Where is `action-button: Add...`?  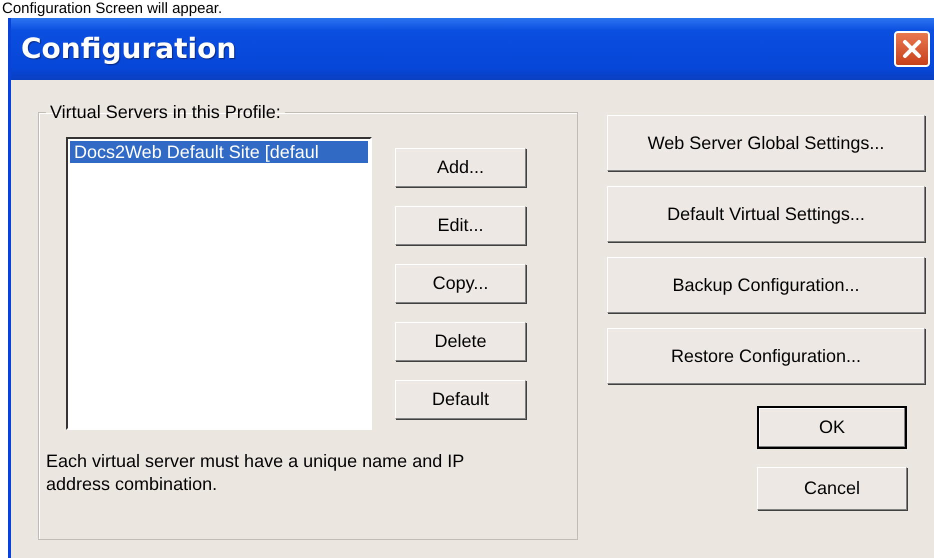 action-button: Add... is located at coordinates (460, 167).